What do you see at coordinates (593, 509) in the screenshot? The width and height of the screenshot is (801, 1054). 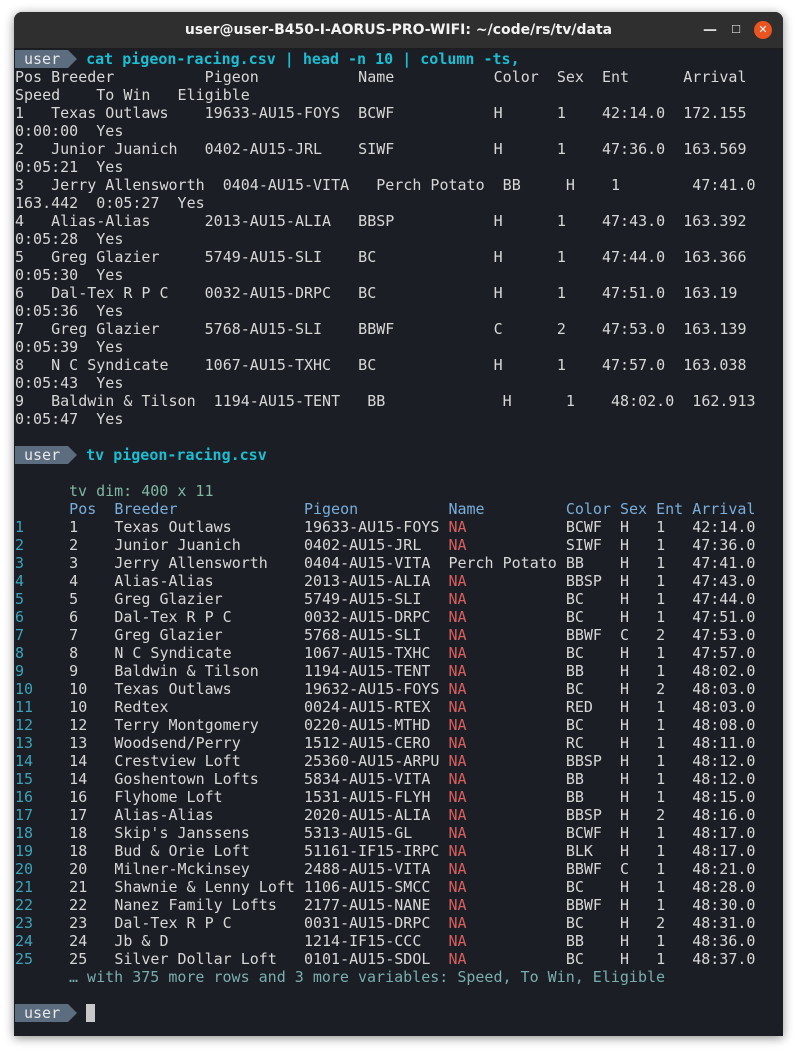 I see `tv-header-color: Color` at bounding box center [593, 509].